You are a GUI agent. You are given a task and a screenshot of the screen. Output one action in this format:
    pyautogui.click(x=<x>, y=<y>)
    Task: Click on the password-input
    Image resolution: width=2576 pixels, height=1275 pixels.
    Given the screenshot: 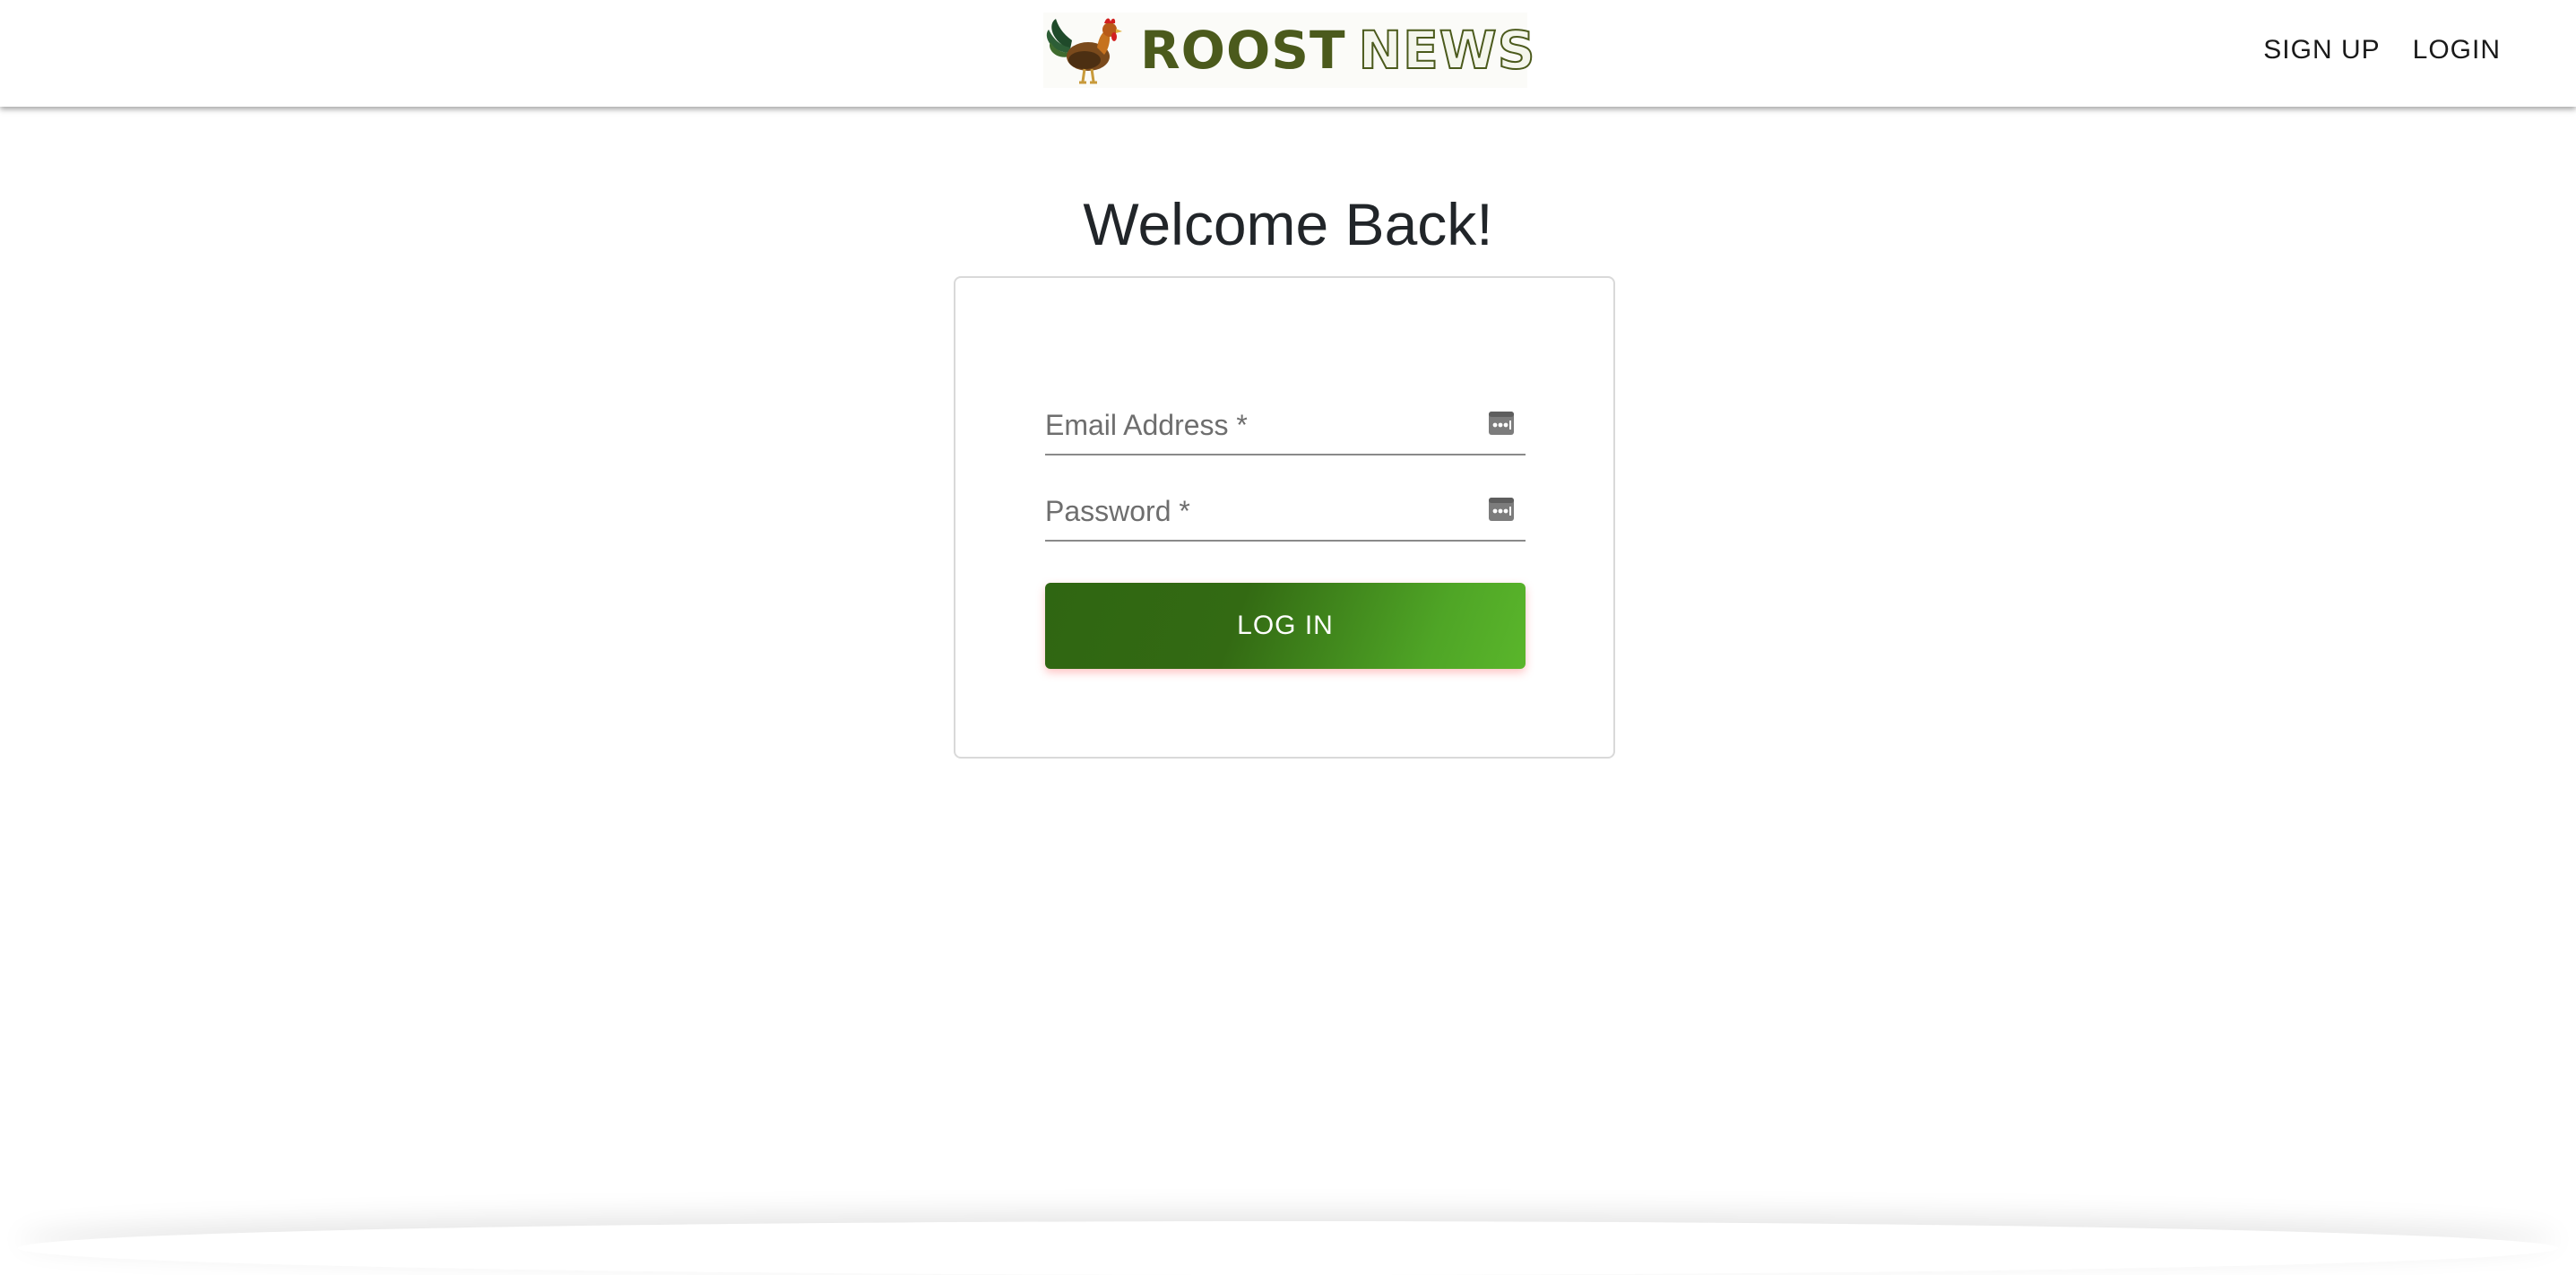 What is the action you would take?
    pyautogui.click(x=1251, y=511)
    